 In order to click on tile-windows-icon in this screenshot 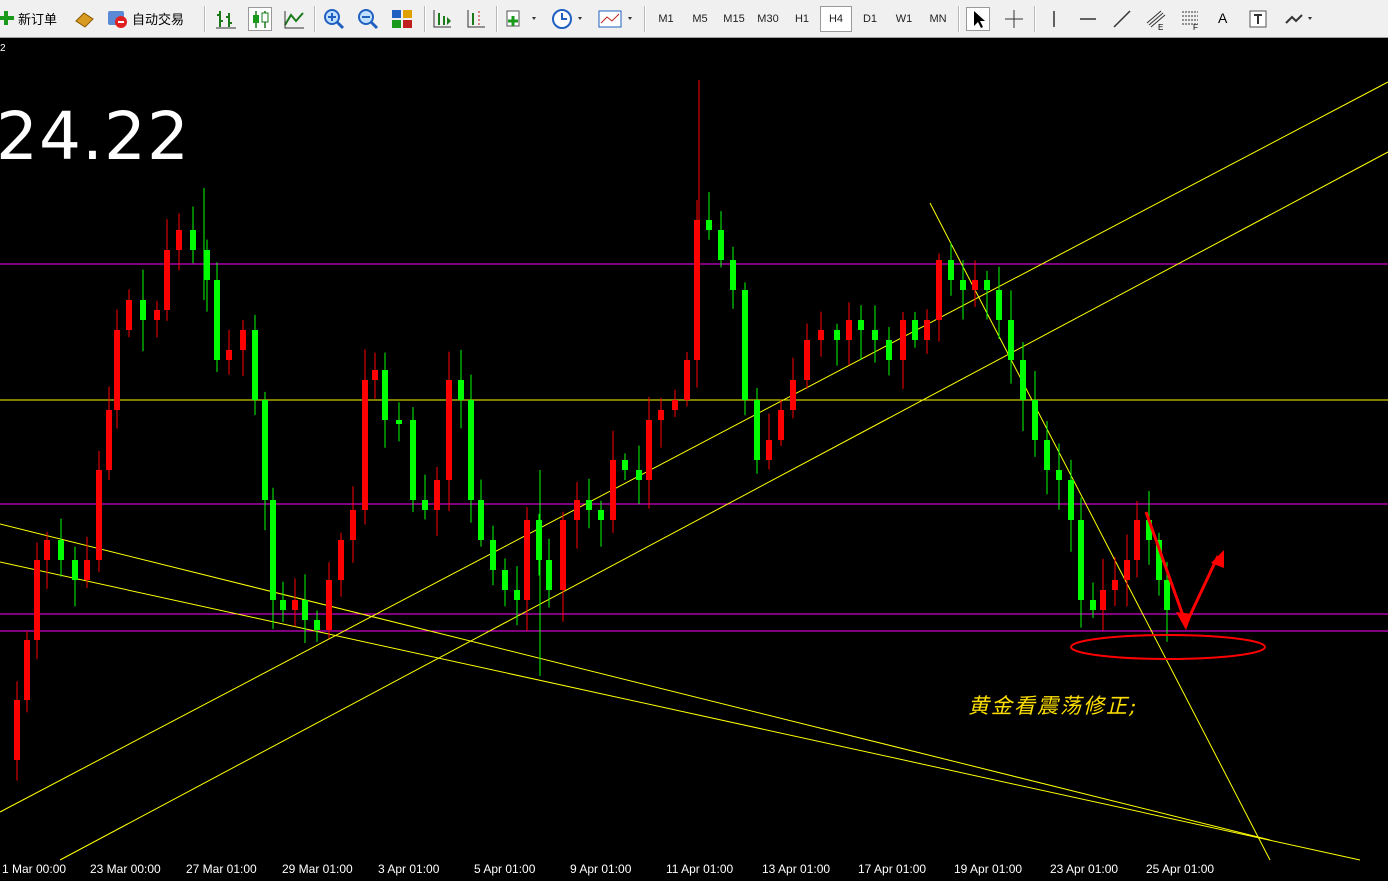, I will do `click(402, 19)`.